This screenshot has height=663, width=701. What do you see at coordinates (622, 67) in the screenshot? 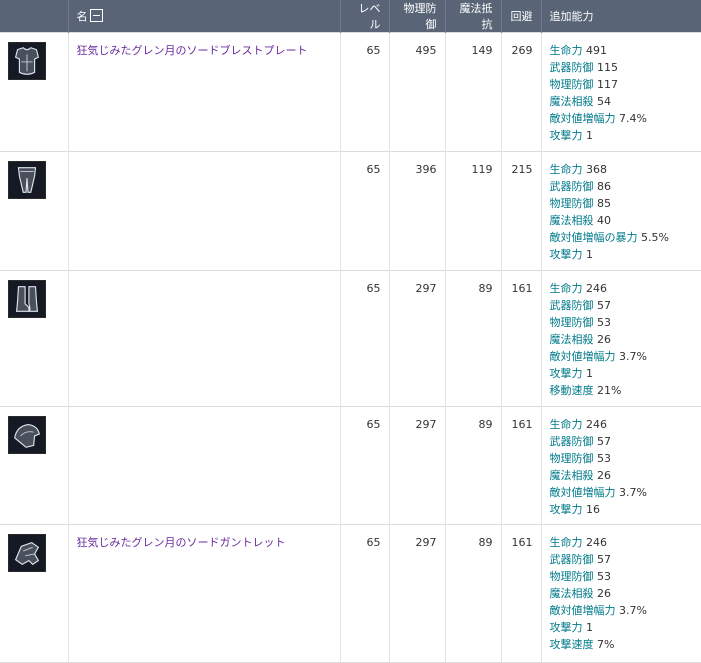
I see `stat-line: 武器防御 115` at bounding box center [622, 67].